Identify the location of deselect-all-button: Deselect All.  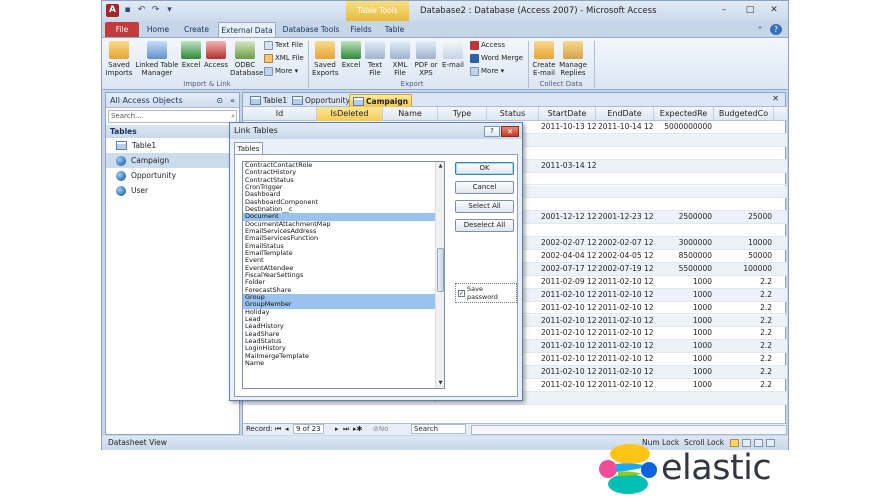
(484, 225).